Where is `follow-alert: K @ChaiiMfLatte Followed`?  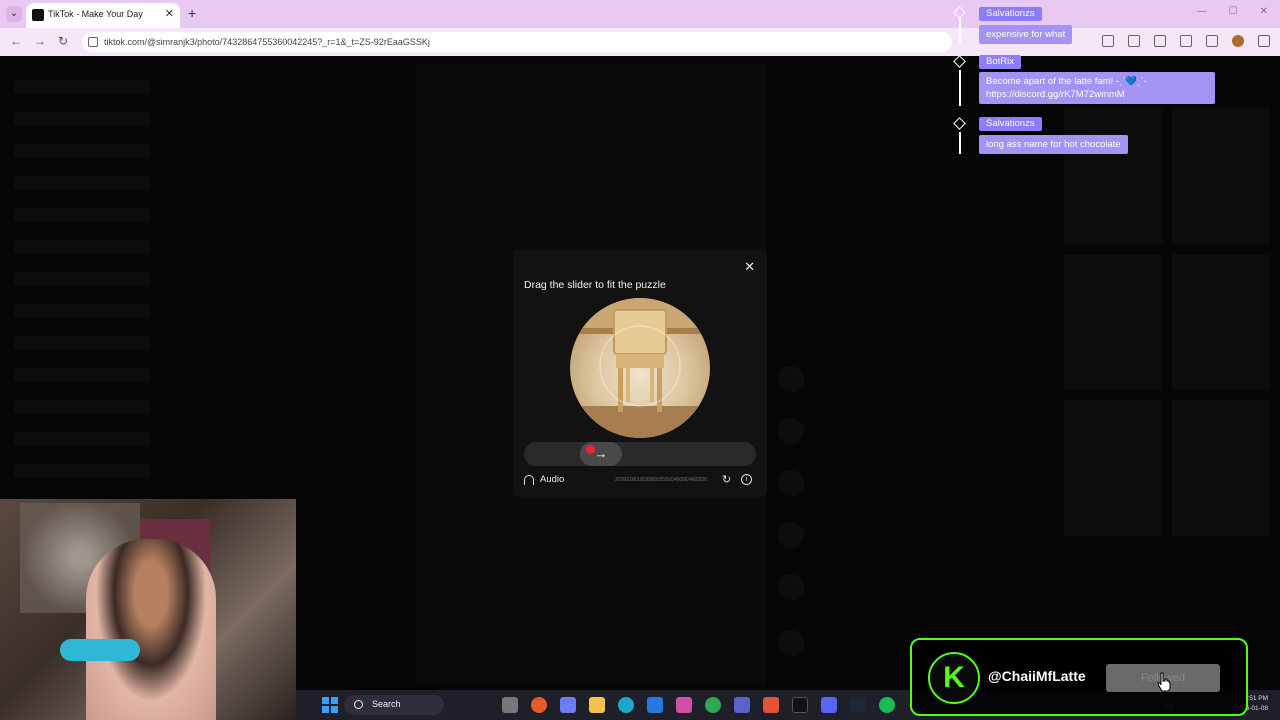
follow-alert: K @ChaiiMfLatte Followed is located at coordinates (1079, 677).